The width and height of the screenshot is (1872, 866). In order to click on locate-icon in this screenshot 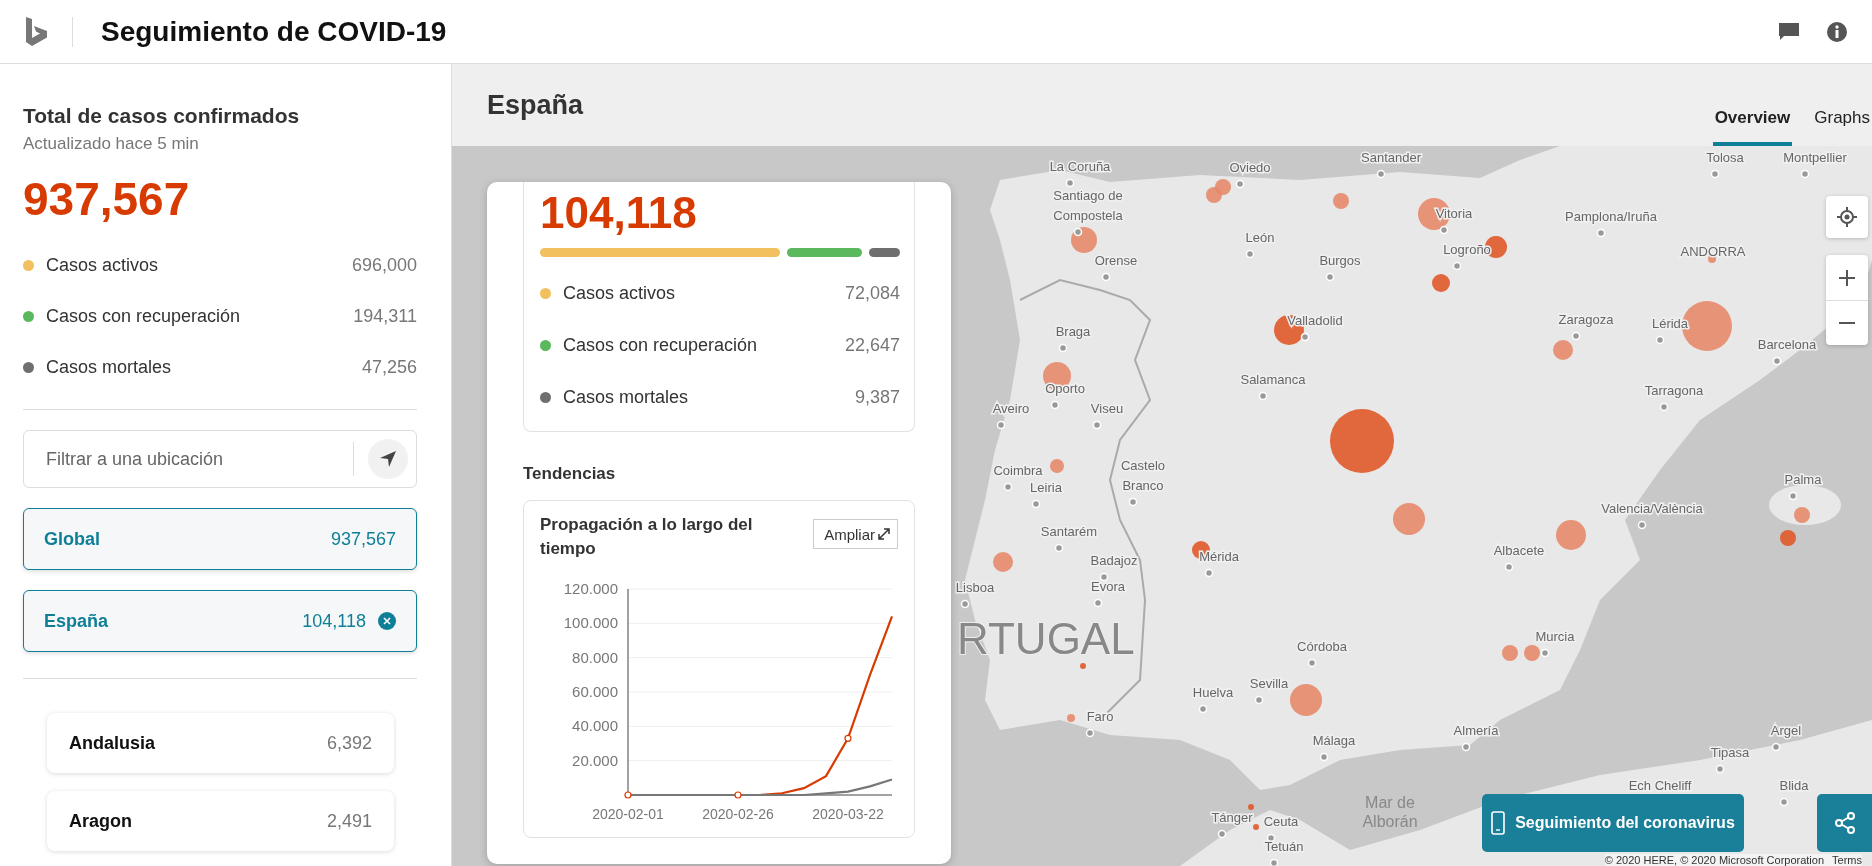, I will do `click(1847, 217)`.